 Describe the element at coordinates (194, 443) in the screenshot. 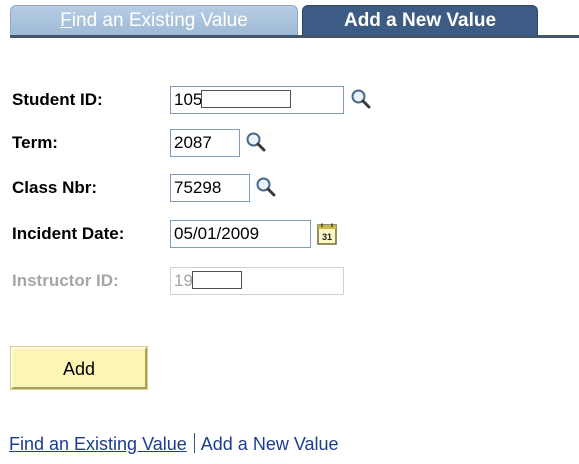

I see `footer-separator` at that location.